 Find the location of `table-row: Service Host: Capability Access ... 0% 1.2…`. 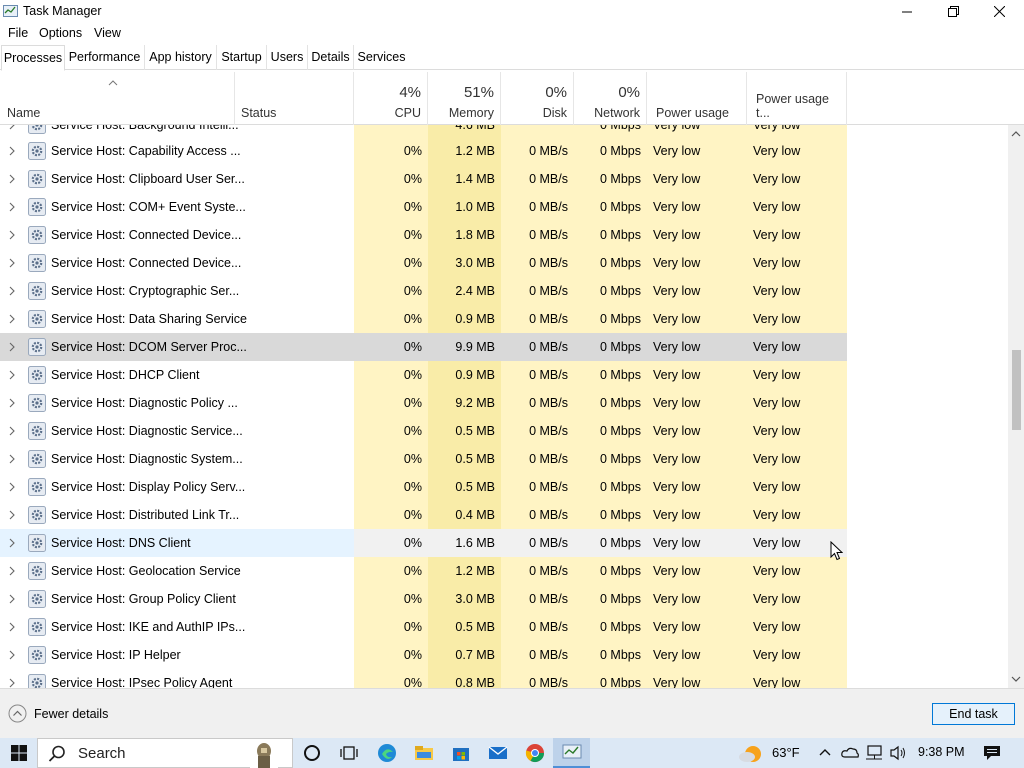

table-row: Service Host: Capability Access ... 0% 1.2… is located at coordinates (504, 151).